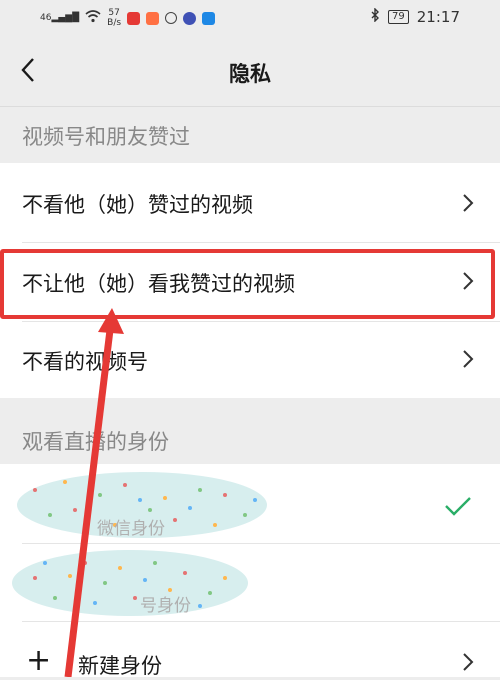 This screenshot has height=680, width=500. What do you see at coordinates (94, 492) in the screenshot?
I see `annotation-arrow` at bounding box center [94, 492].